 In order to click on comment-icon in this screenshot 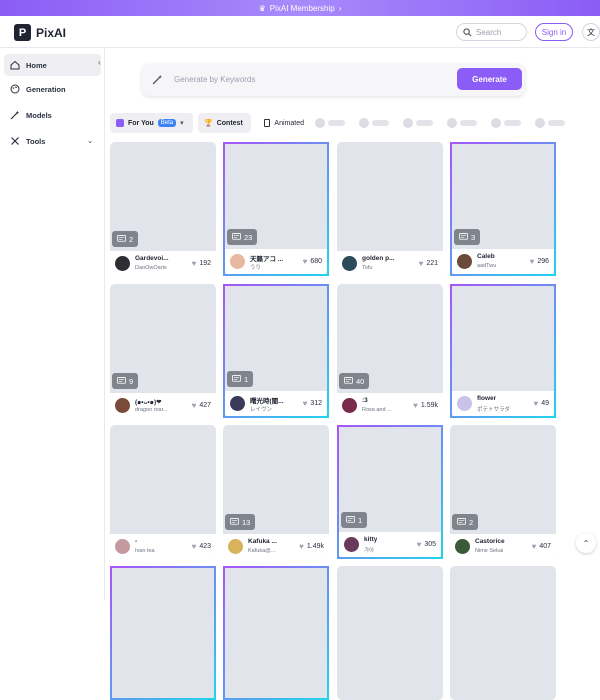, I will do `click(121, 238)`.